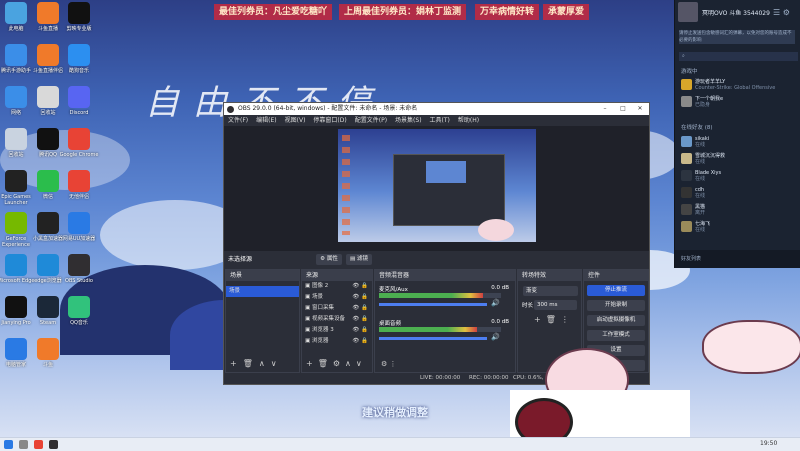 Image resolution: width=800 pixels, height=451 pixels. What do you see at coordinates (337, 286) in the screenshot?
I see `source-item: ▣ 图像 2 👁 🔒` at bounding box center [337, 286].